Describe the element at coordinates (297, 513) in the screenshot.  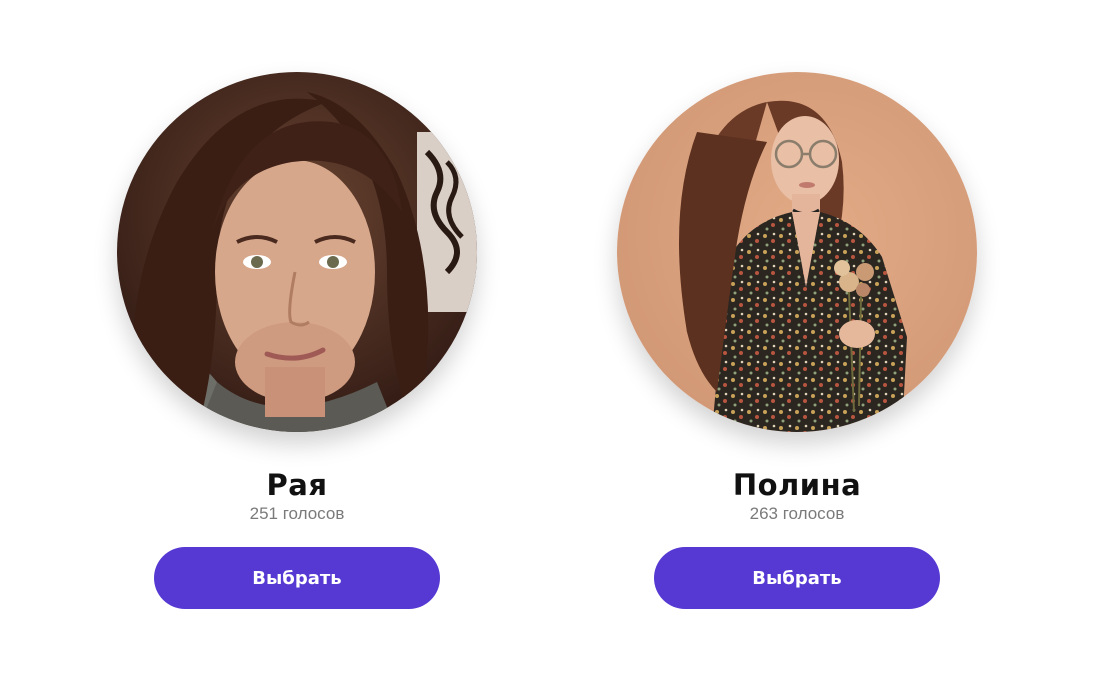
I see `candidate-vote-count: 251 голосов` at that location.